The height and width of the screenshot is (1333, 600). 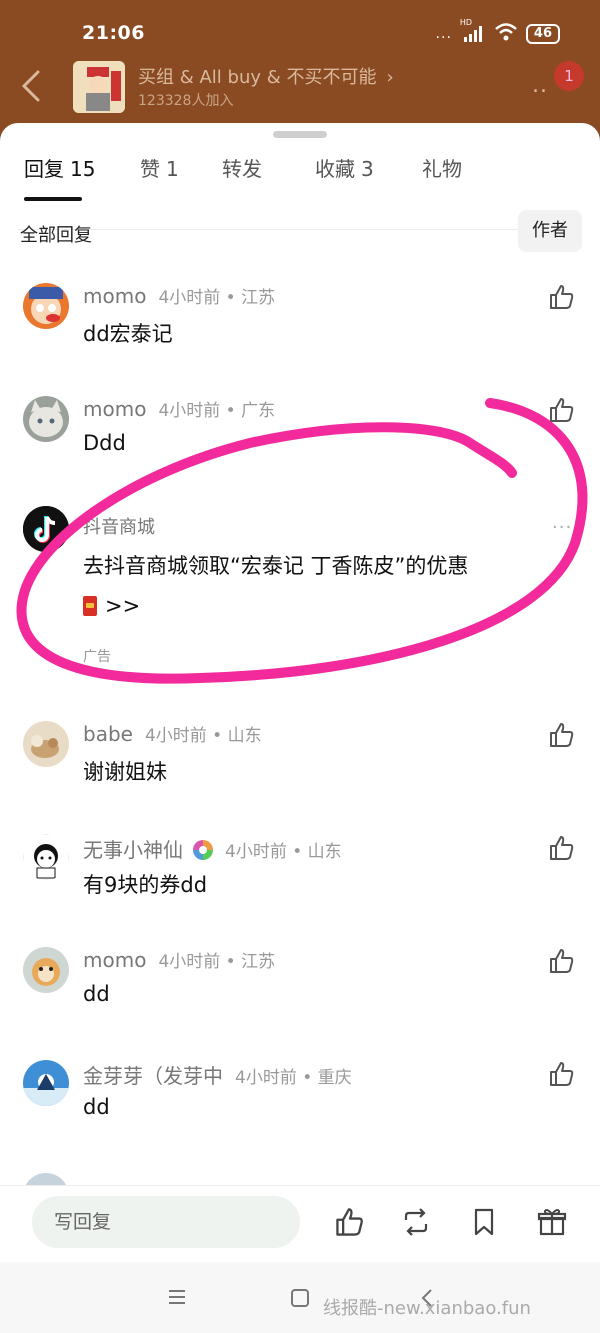 What do you see at coordinates (300, 30) in the screenshot?
I see `status-bar: 21:06 ... HD 46` at bounding box center [300, 30].